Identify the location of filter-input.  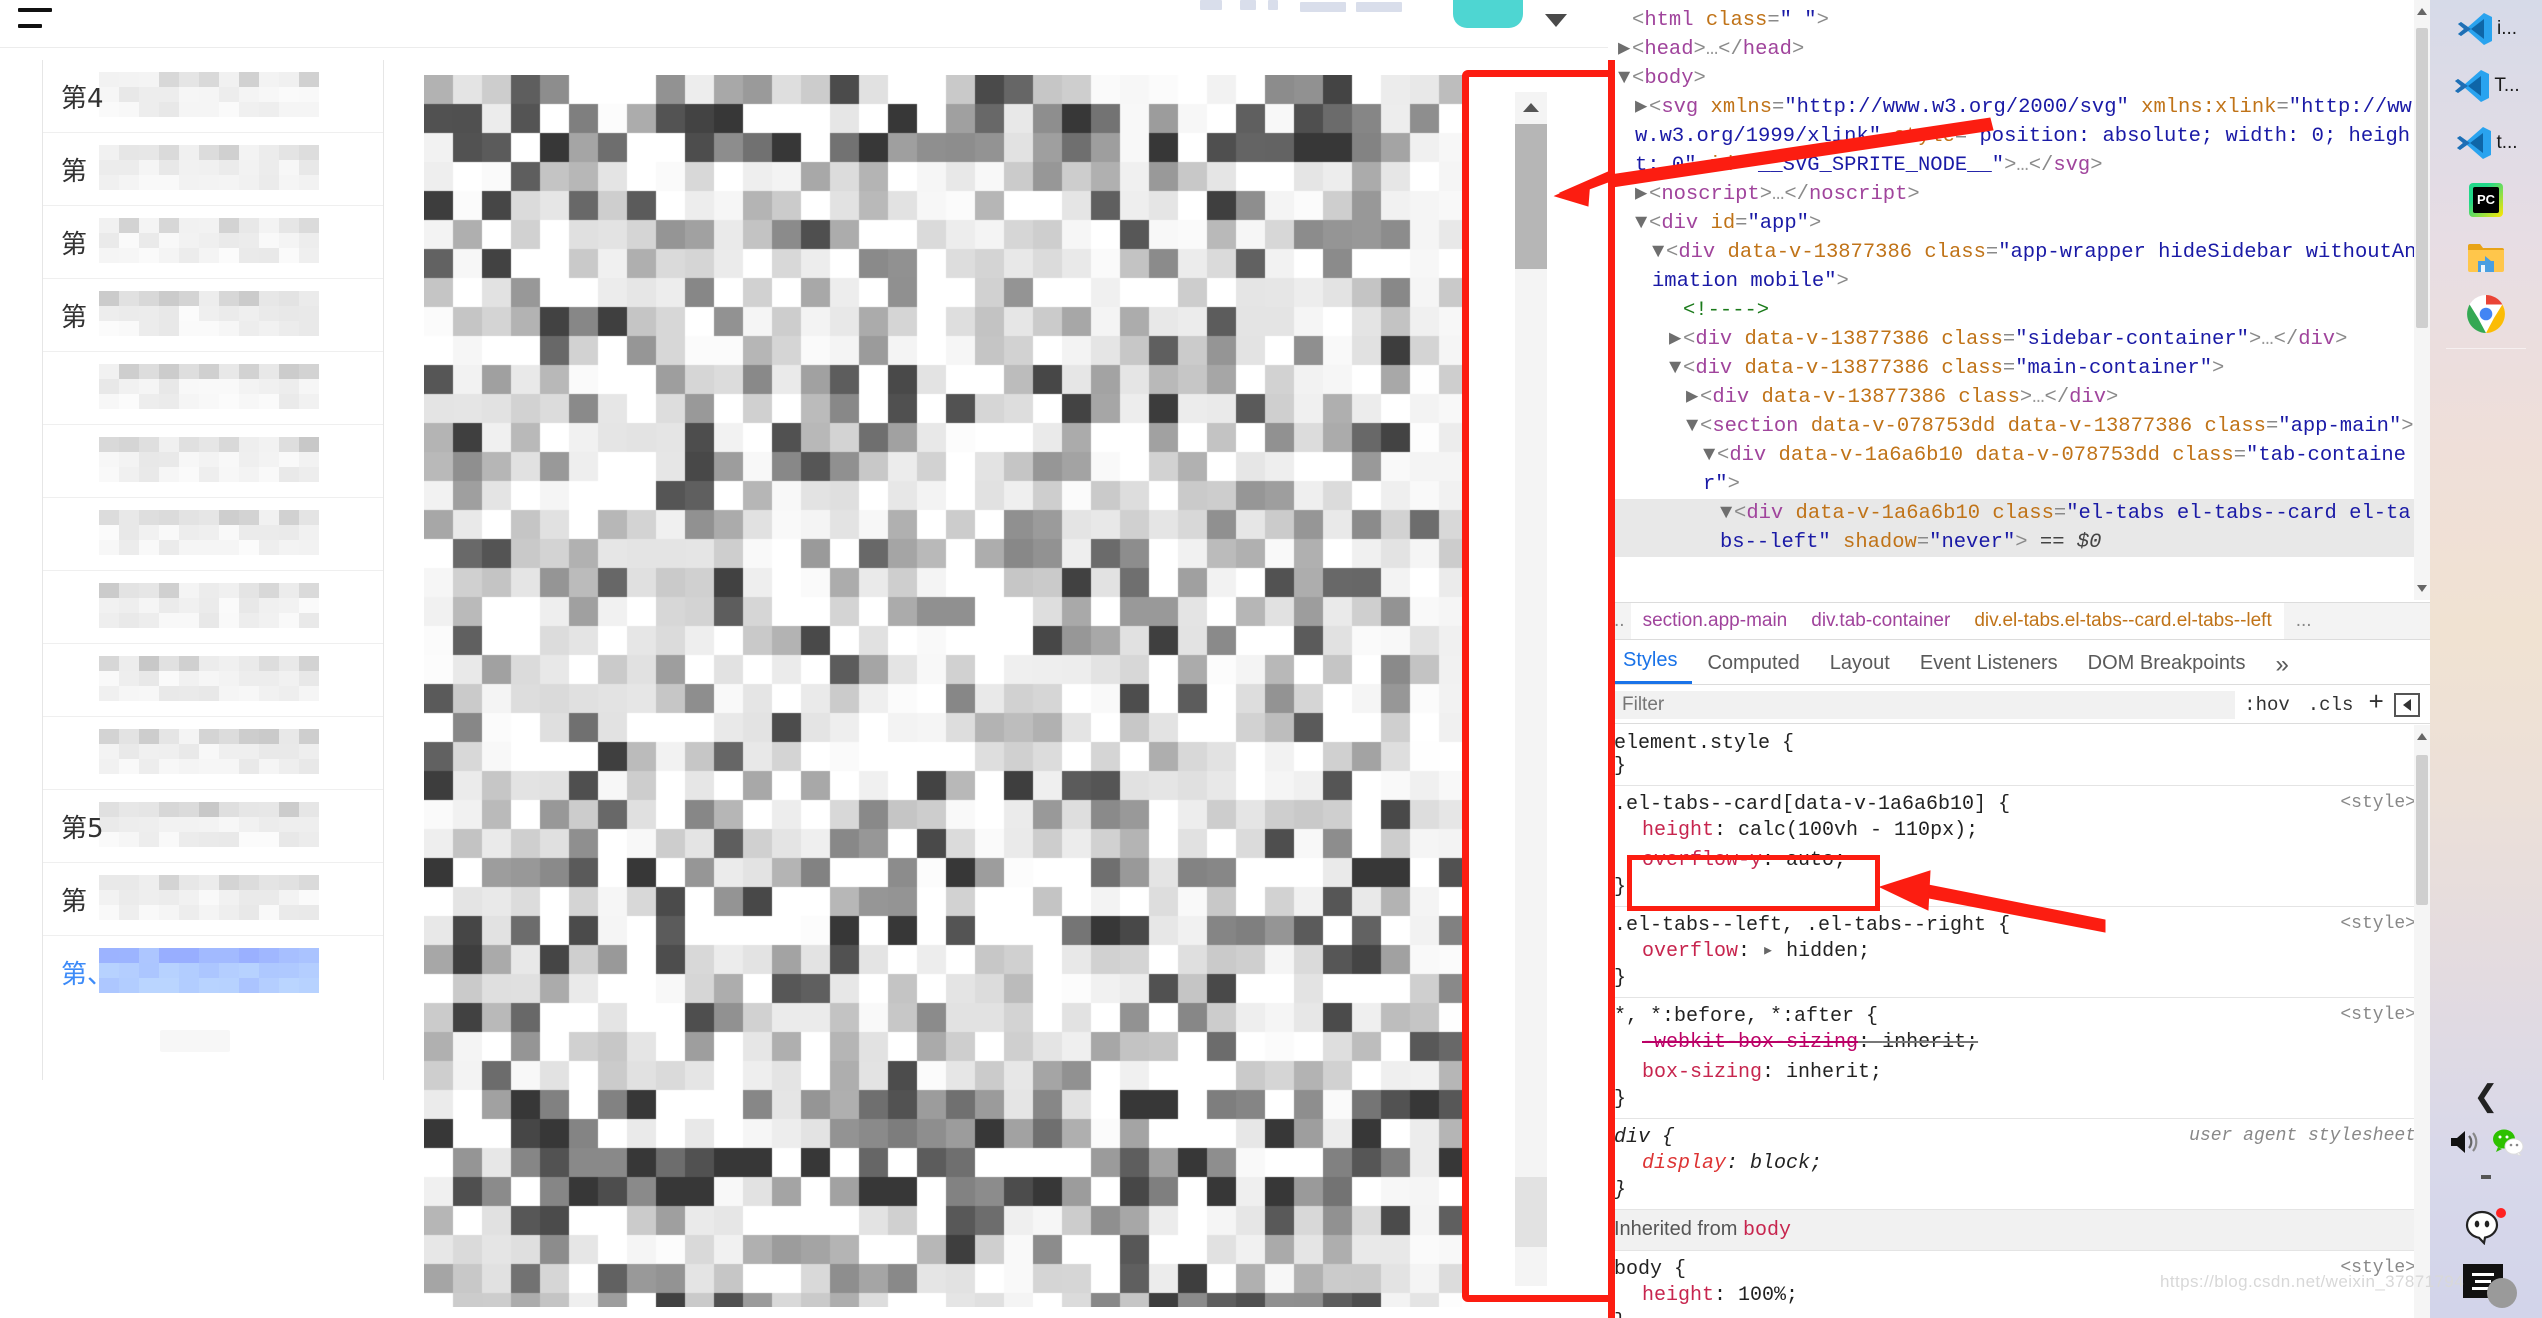
(1925, 704).